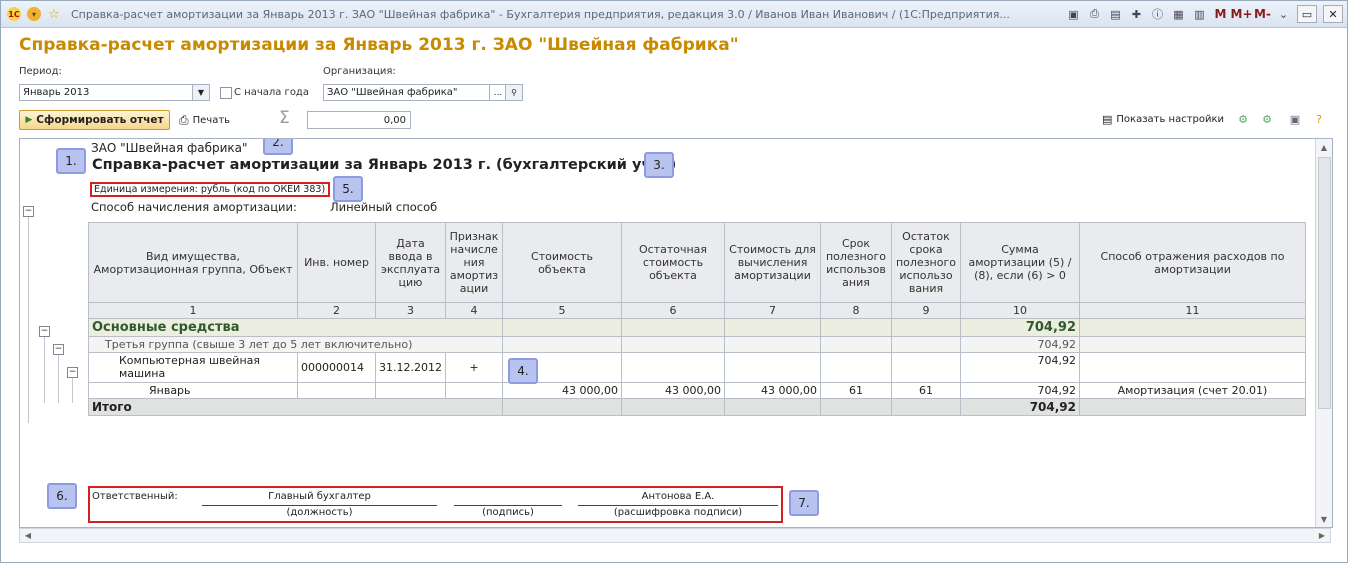 Image resolution: width=1348 pixels, height=563 pixels. I want to click on report-org: ЗАО "Швейная фабрика", so click(169, 148).